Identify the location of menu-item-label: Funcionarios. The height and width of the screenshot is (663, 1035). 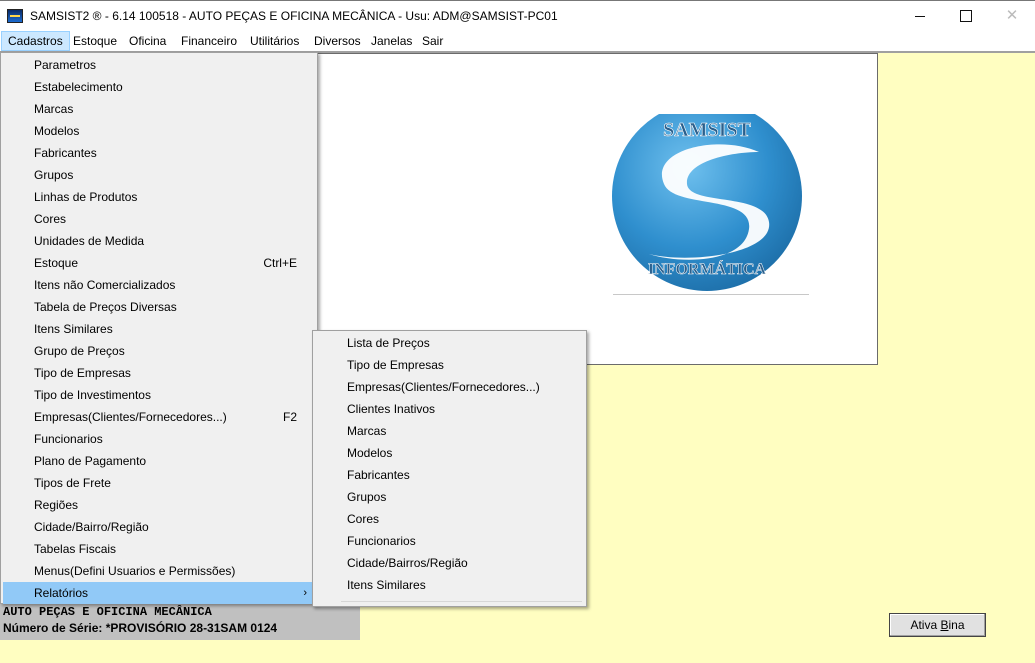
(68, 439).